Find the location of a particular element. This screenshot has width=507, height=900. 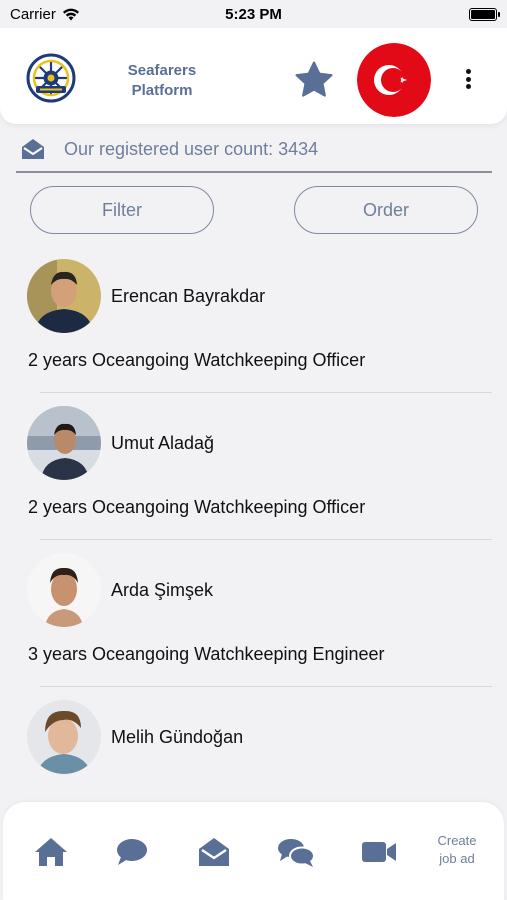

tab-video is located at coordinates (379, 852).